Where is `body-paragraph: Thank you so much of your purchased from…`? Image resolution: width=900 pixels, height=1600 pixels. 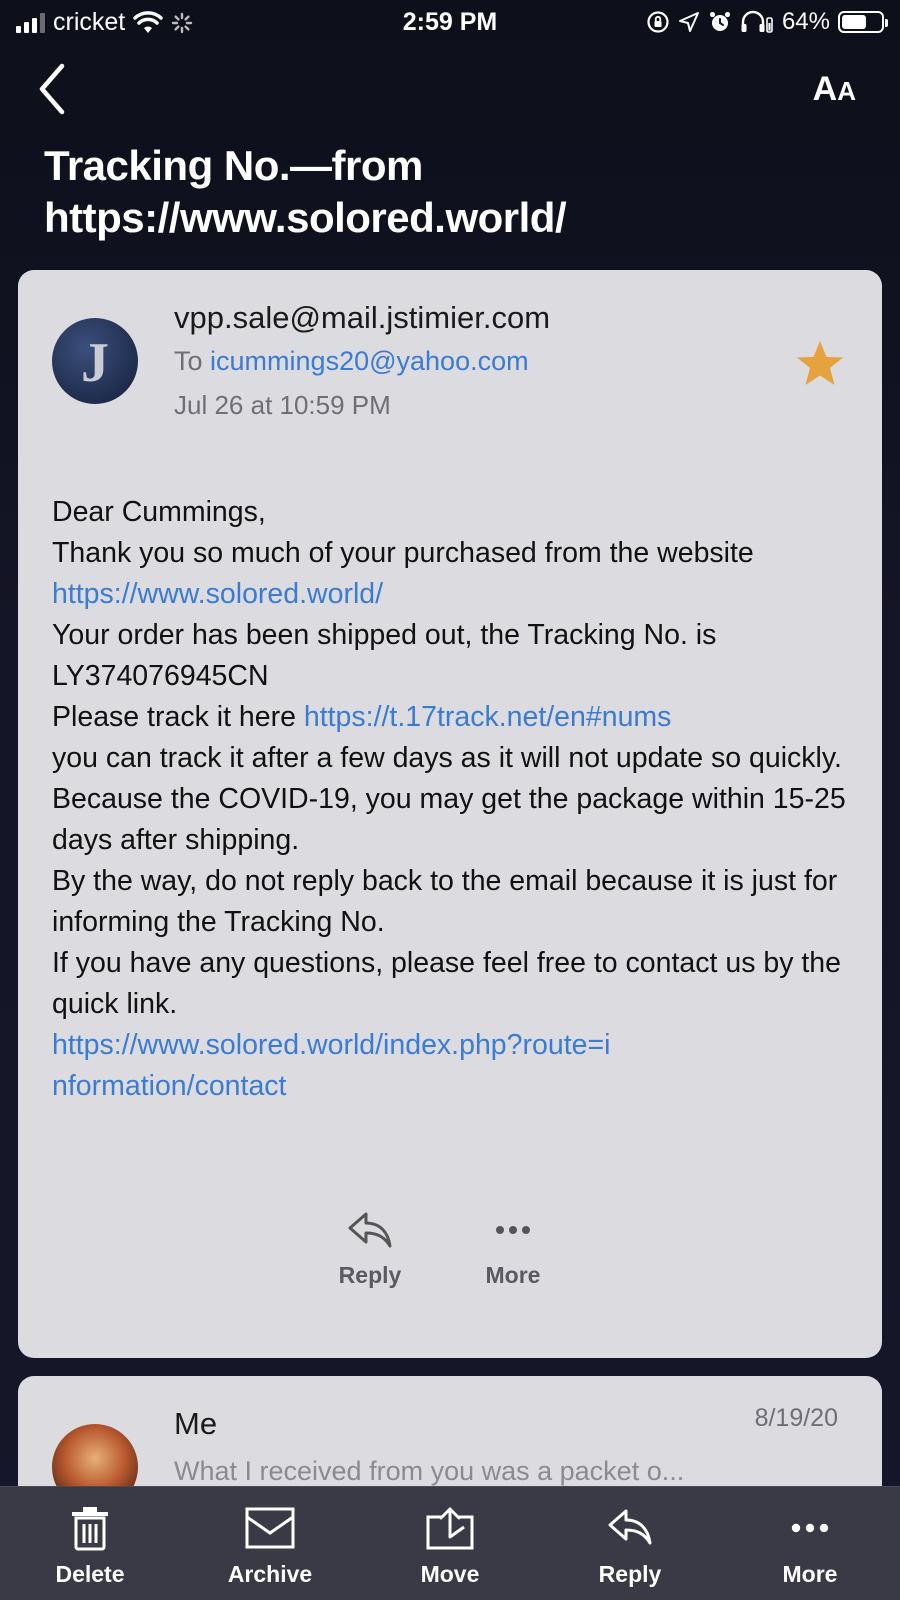 body-paragraph: Thank you so much of your purchased from… is located at coordinates (452, 574).